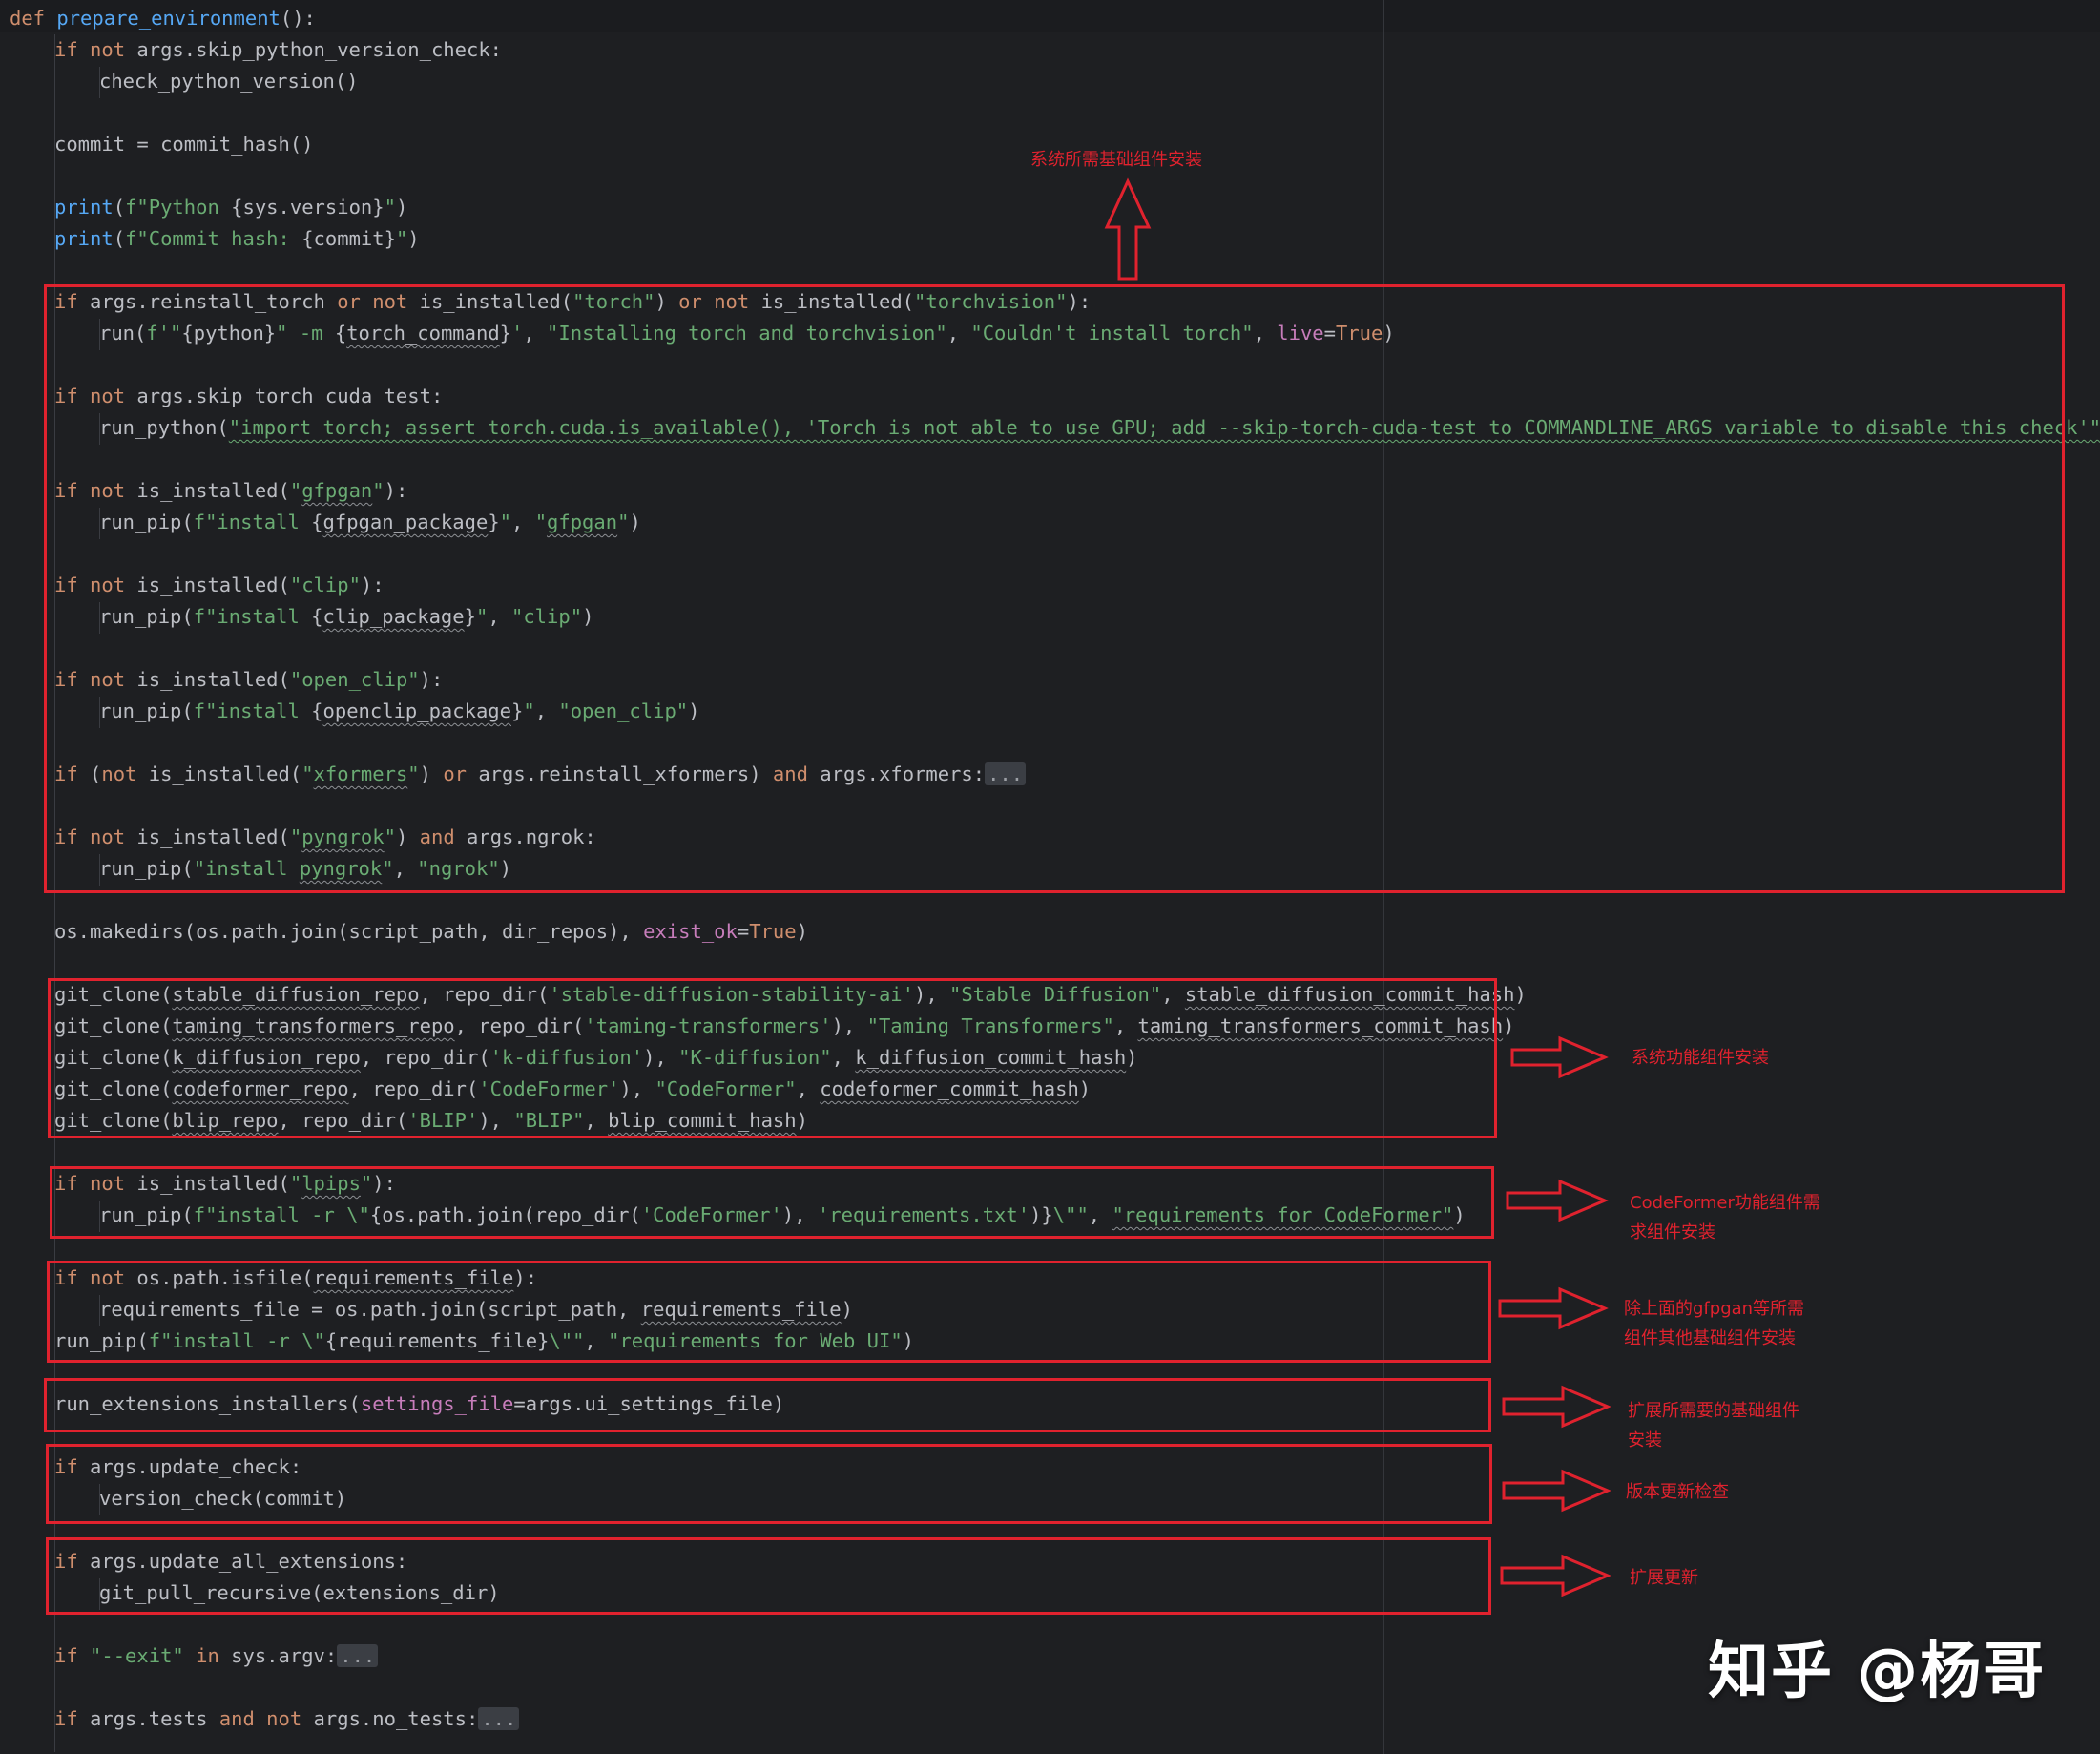 The image size is (2100, 1754). I want to click on annotation-label: 扩展更新, so click(1664, 1578).